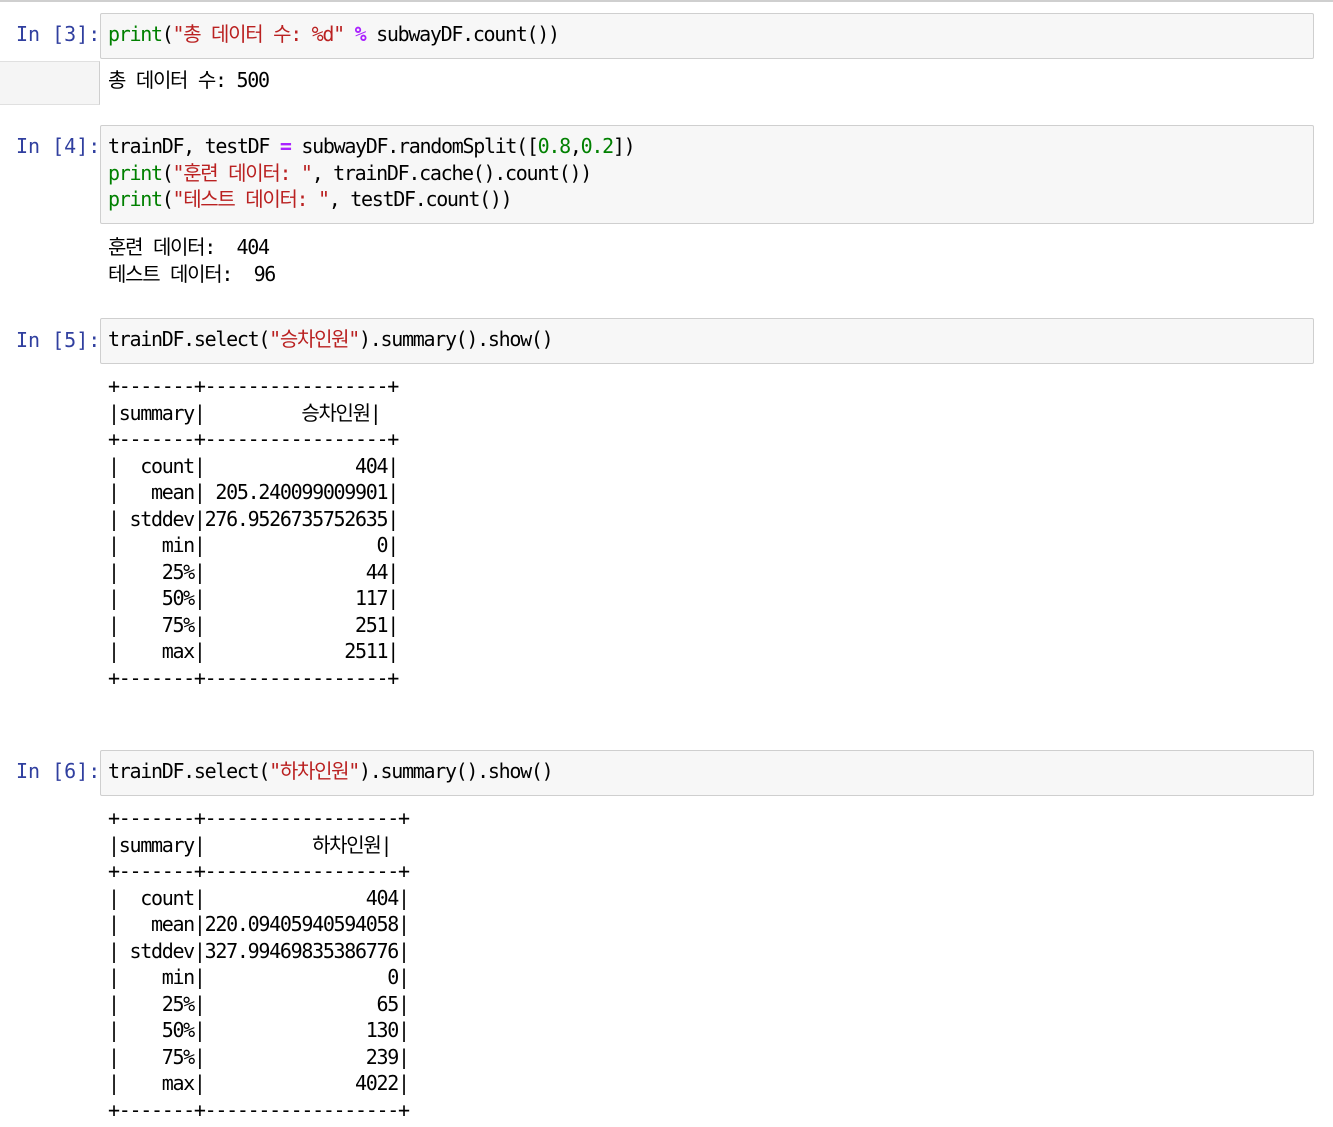 The width and height of the screenshot is (1333, 1127). What do you see at coordinates (259, 1056) in the screenshot?
I see `output-line: | 75%| 239|` at bounding box center [259, 1056].